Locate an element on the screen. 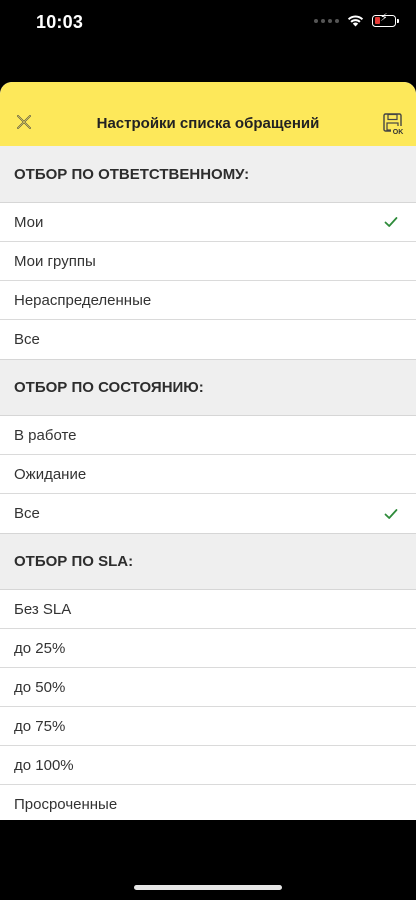 The width and height of the screenshot is (416, 900). section-header-responsible: ОТБОР ПО ОТВЕТСТВЕННОМУ: is located at coordinates (208, 174).